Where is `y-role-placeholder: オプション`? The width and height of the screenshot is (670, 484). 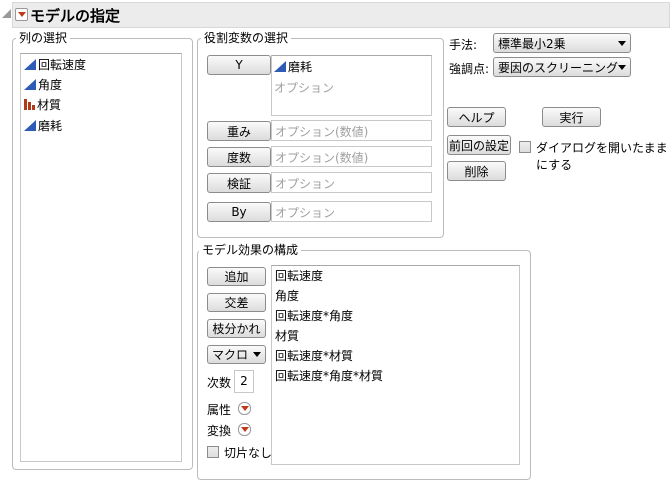
y-role-placeholder: オプション is located at coordinates (304, 88).